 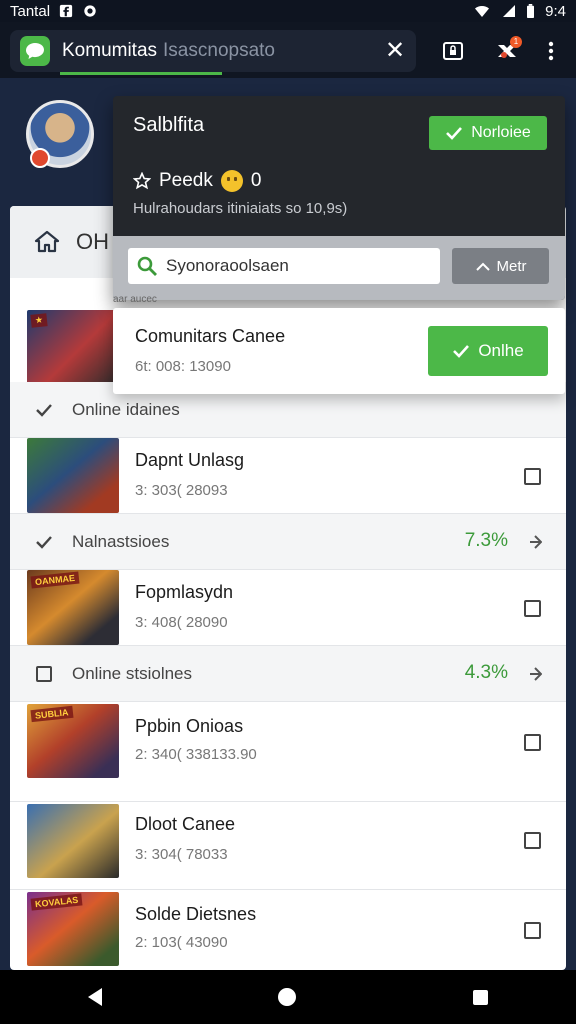 What do you see at coordinates (126, 409) in the screenshot?
I see `section-label: Online idaines` at bounding box center [126, 409].